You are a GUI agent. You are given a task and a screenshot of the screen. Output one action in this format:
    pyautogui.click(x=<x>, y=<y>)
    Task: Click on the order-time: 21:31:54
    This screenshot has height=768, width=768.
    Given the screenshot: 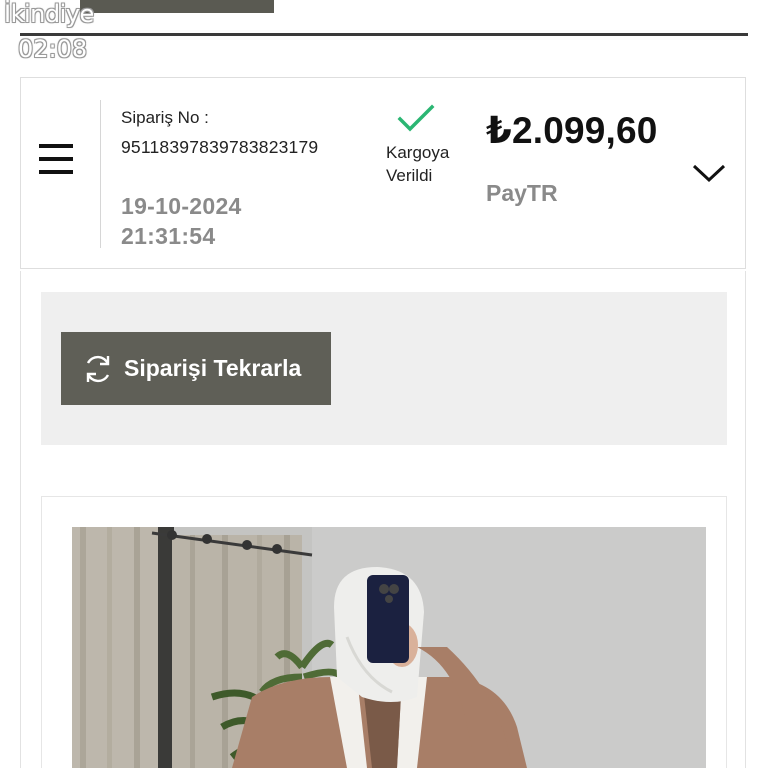 What is the action you would take?
    pyautogui.click(x=168, y=236)
    